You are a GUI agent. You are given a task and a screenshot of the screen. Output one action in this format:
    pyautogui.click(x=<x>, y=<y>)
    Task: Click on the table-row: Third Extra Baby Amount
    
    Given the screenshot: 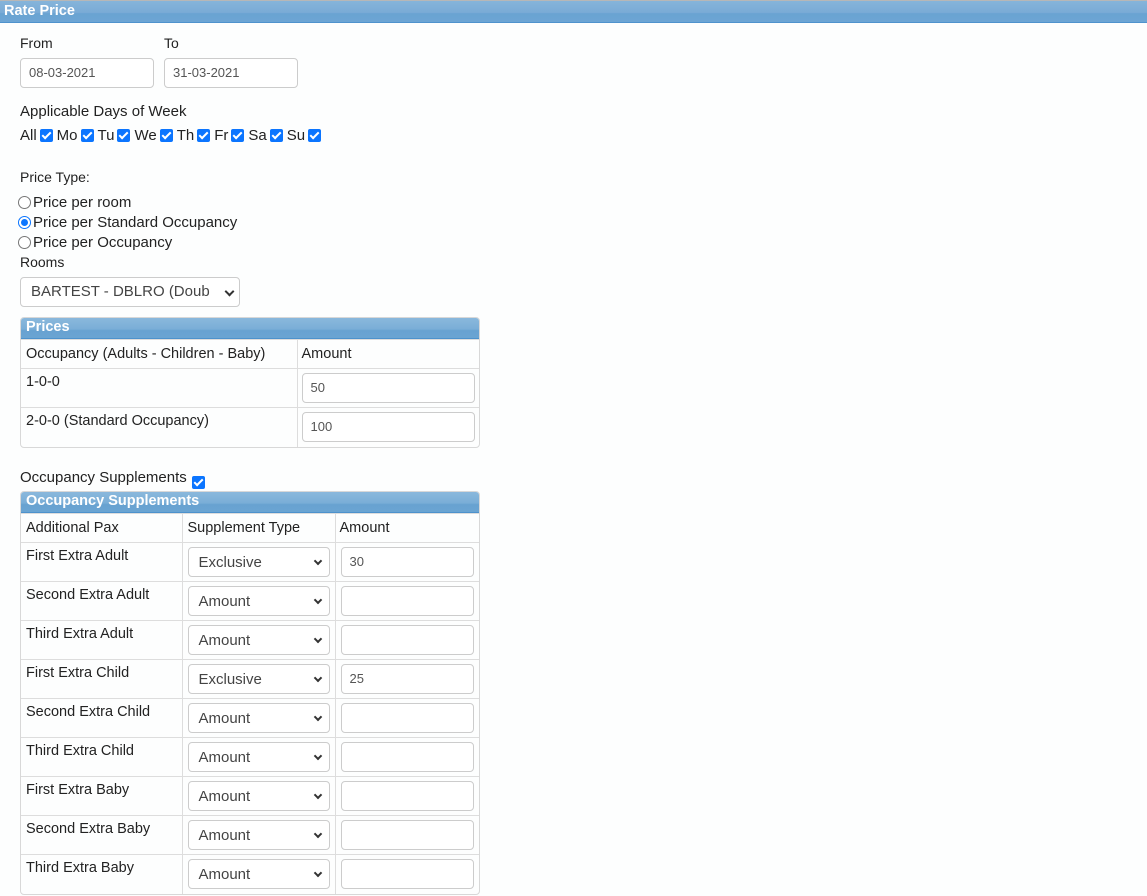 What is the action you would take?
    pyautogui.click(x=250, y=874)
    